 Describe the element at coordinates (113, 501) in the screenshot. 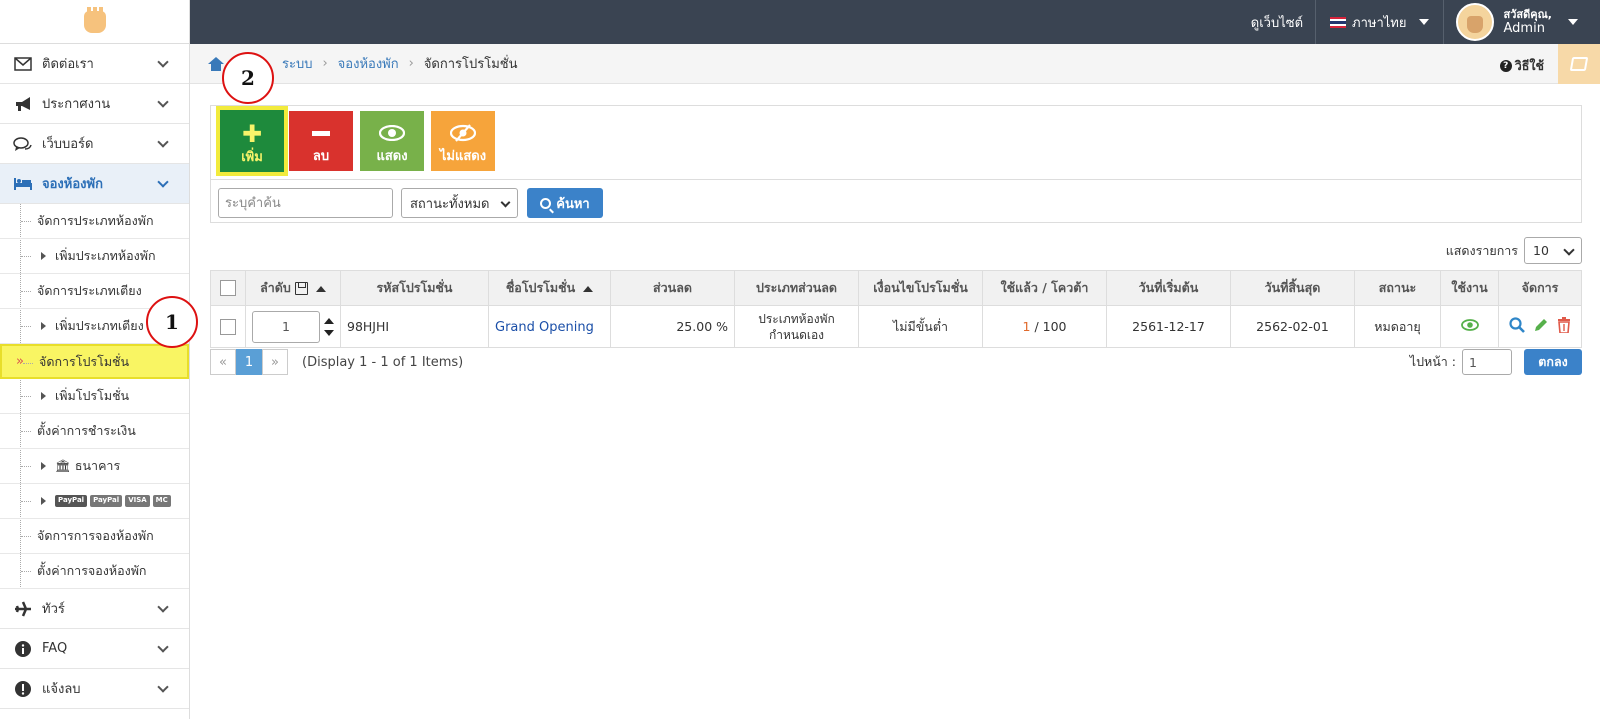

I see `payment-logos: PayPal PayPal VISA MC` at that location.